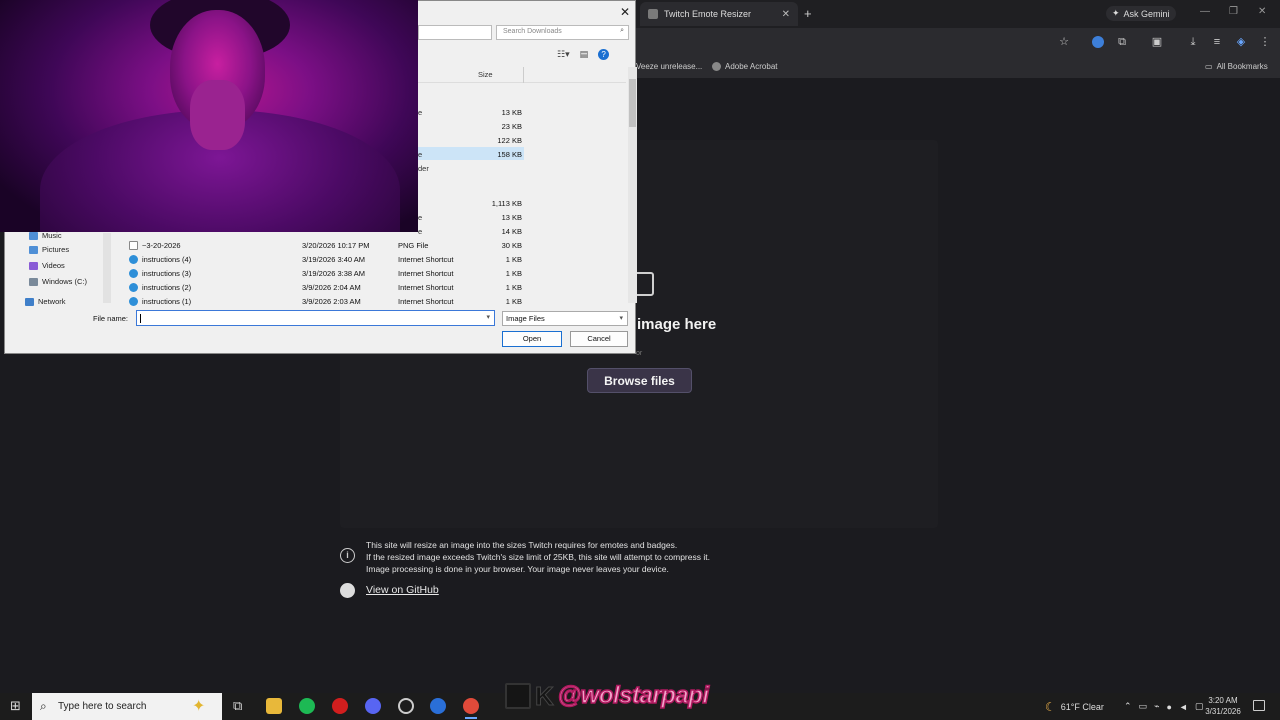 This screenshot has width=1280, height=720. I want to click on file-explorer-icon, so click(274, 706).